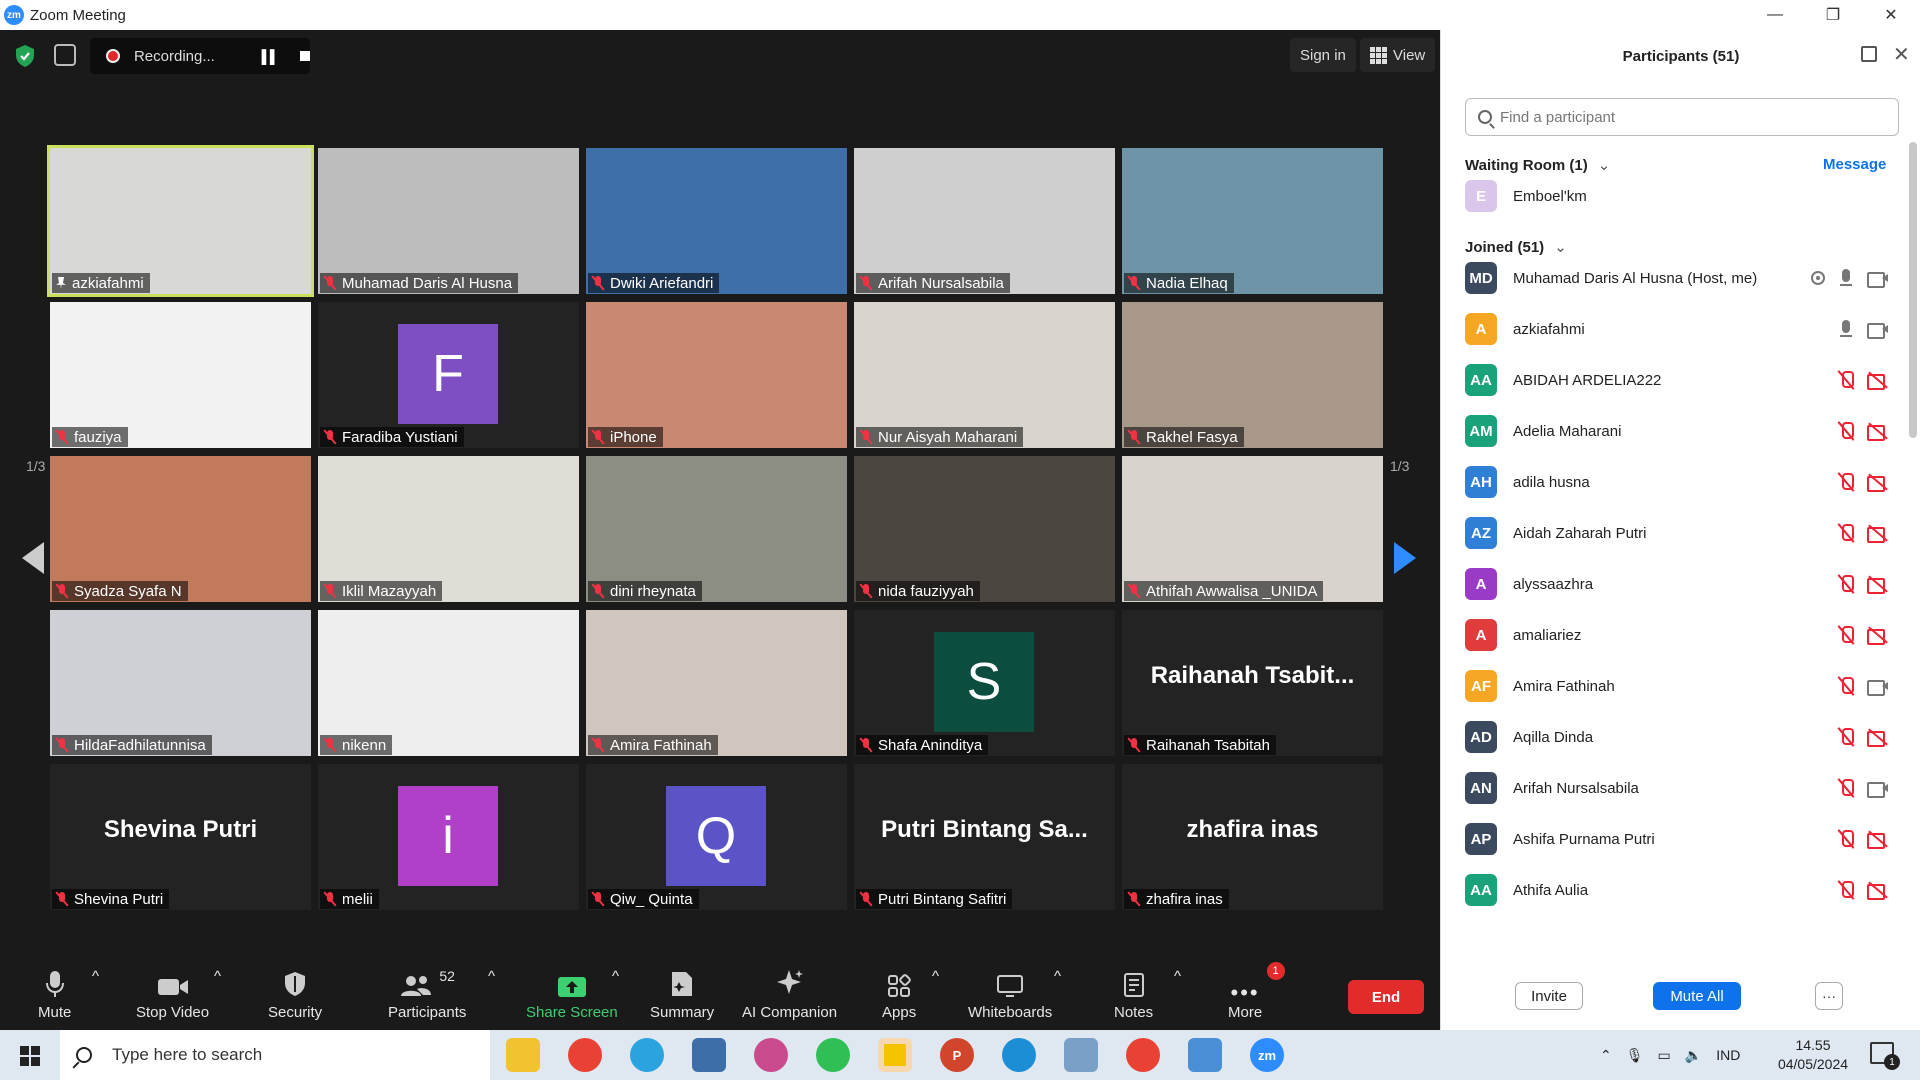  What do you see at coordinates (1267, 1055) in the screenshot?
I see `zoom-taskbar-icon: zm` at bounding box center [1267, 1055].